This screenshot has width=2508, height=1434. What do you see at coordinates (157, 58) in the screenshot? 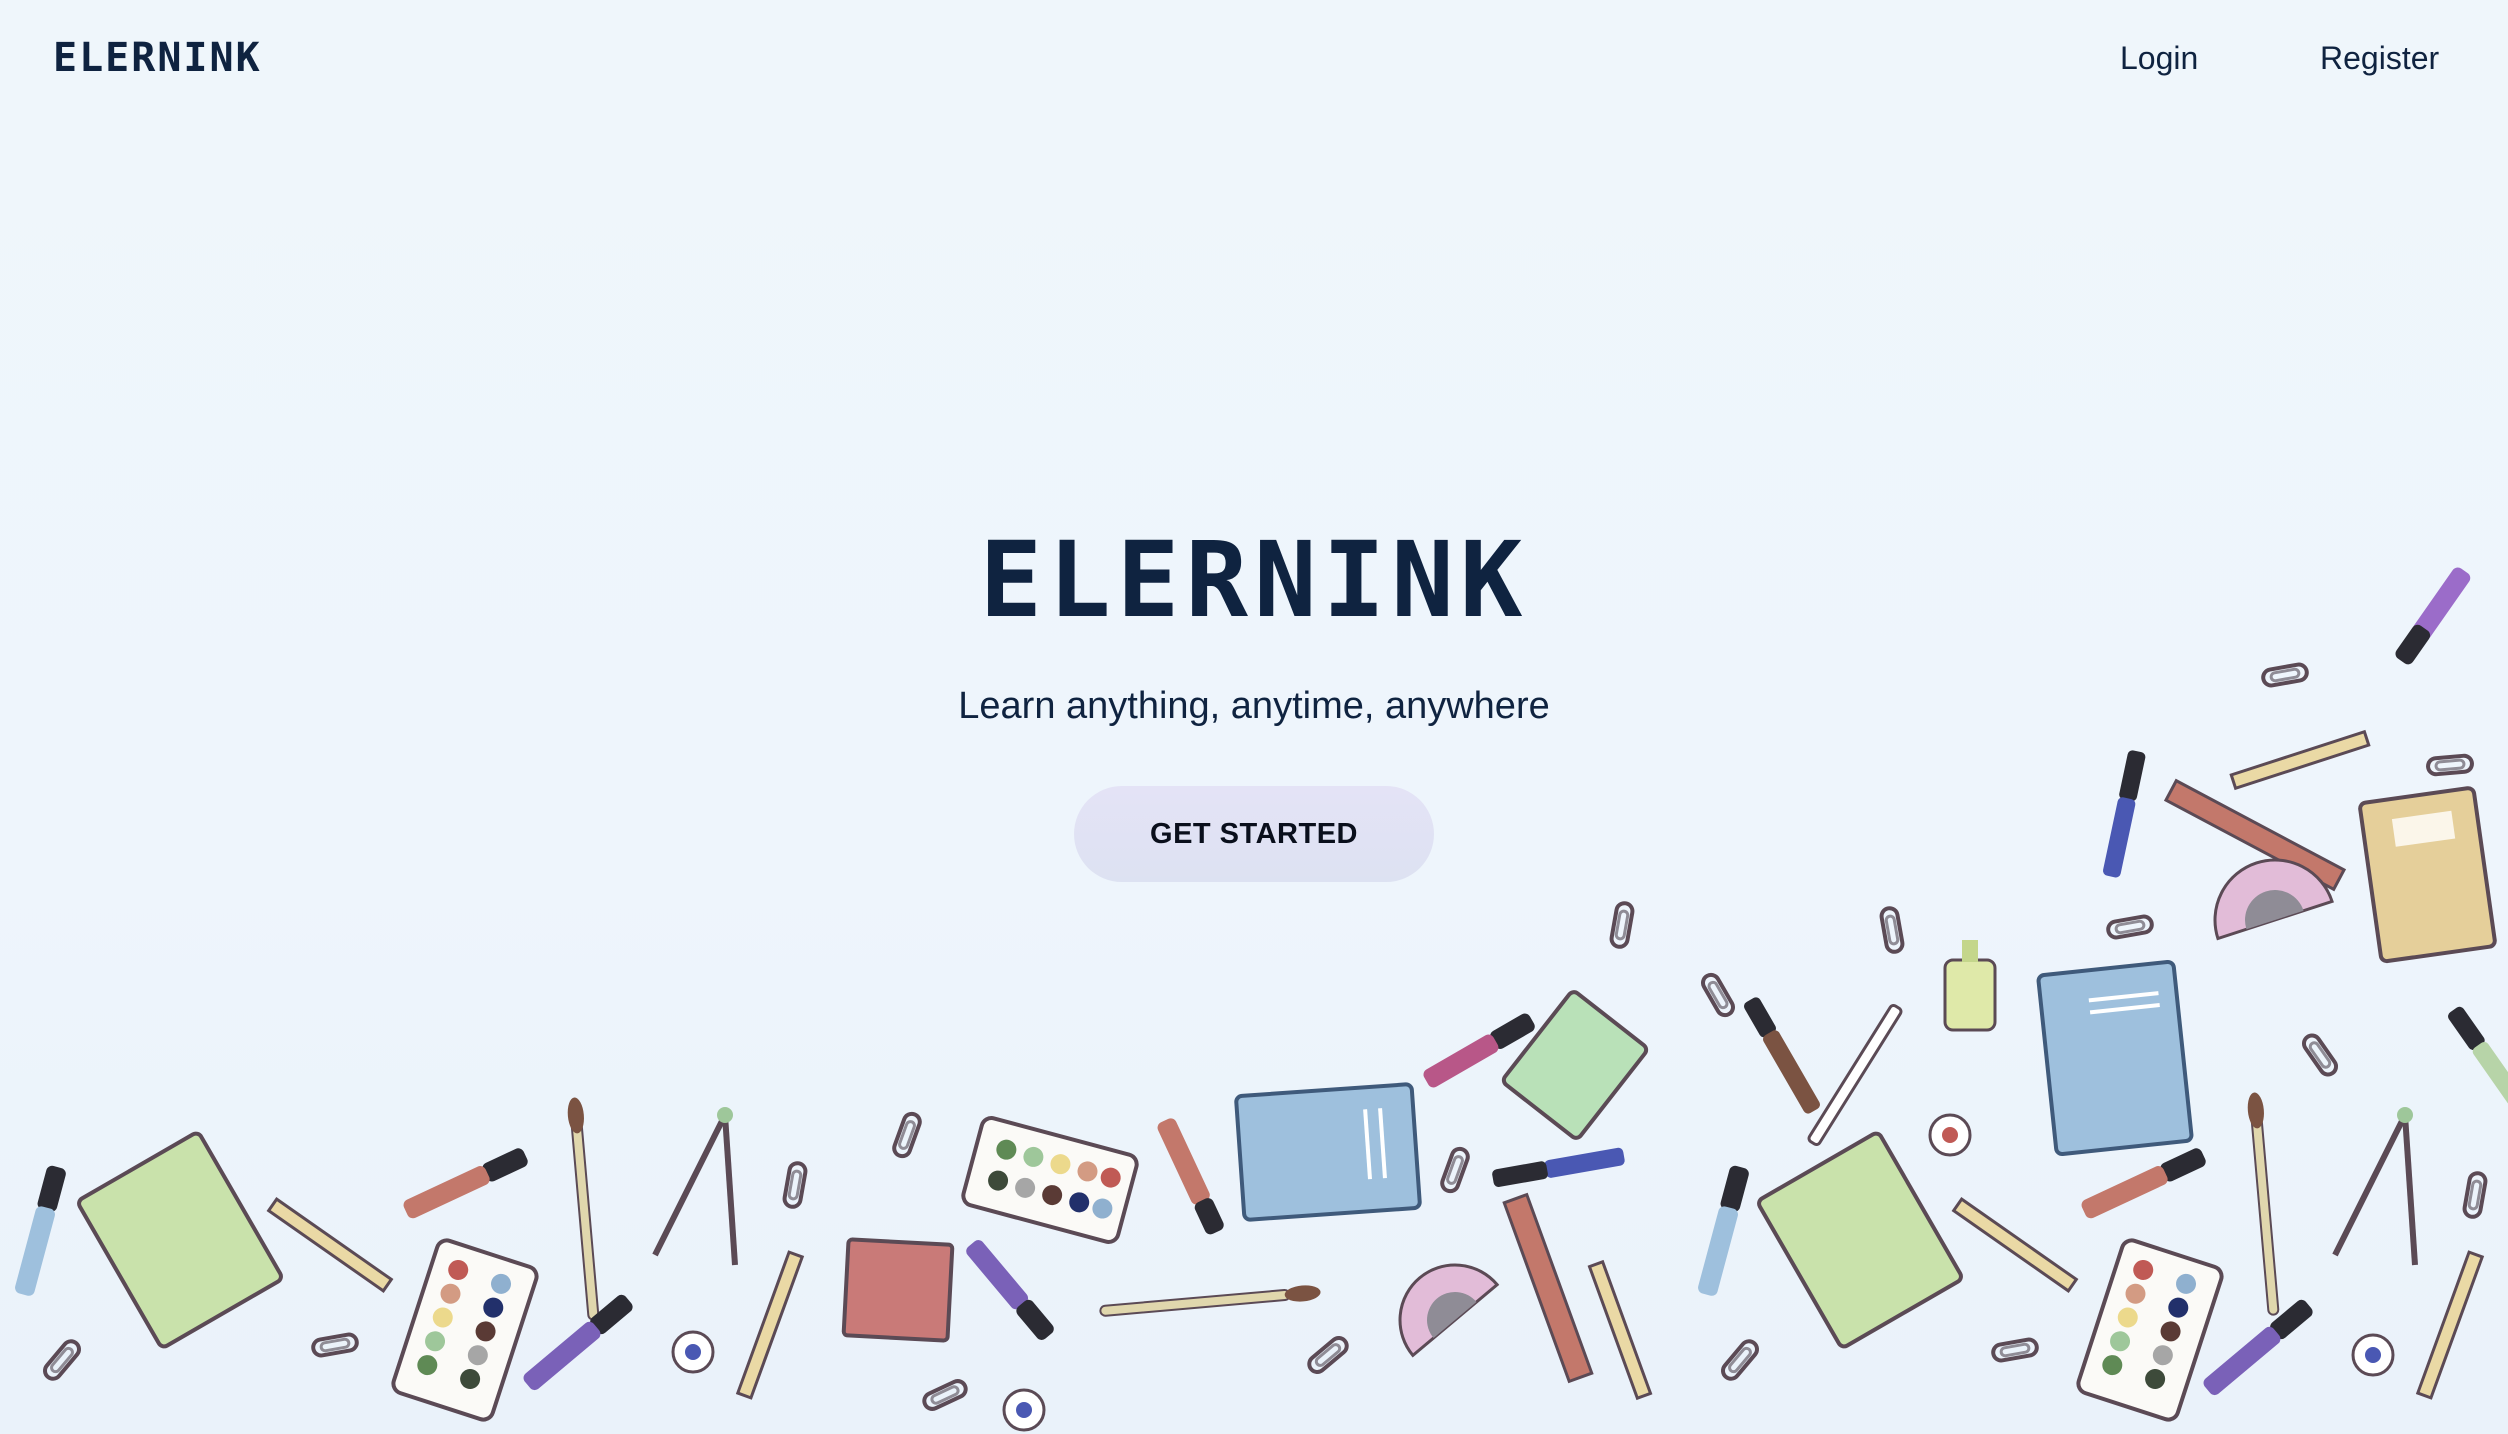
I see `brand-logo: ELERNINK` at bounding box center [157, 58].